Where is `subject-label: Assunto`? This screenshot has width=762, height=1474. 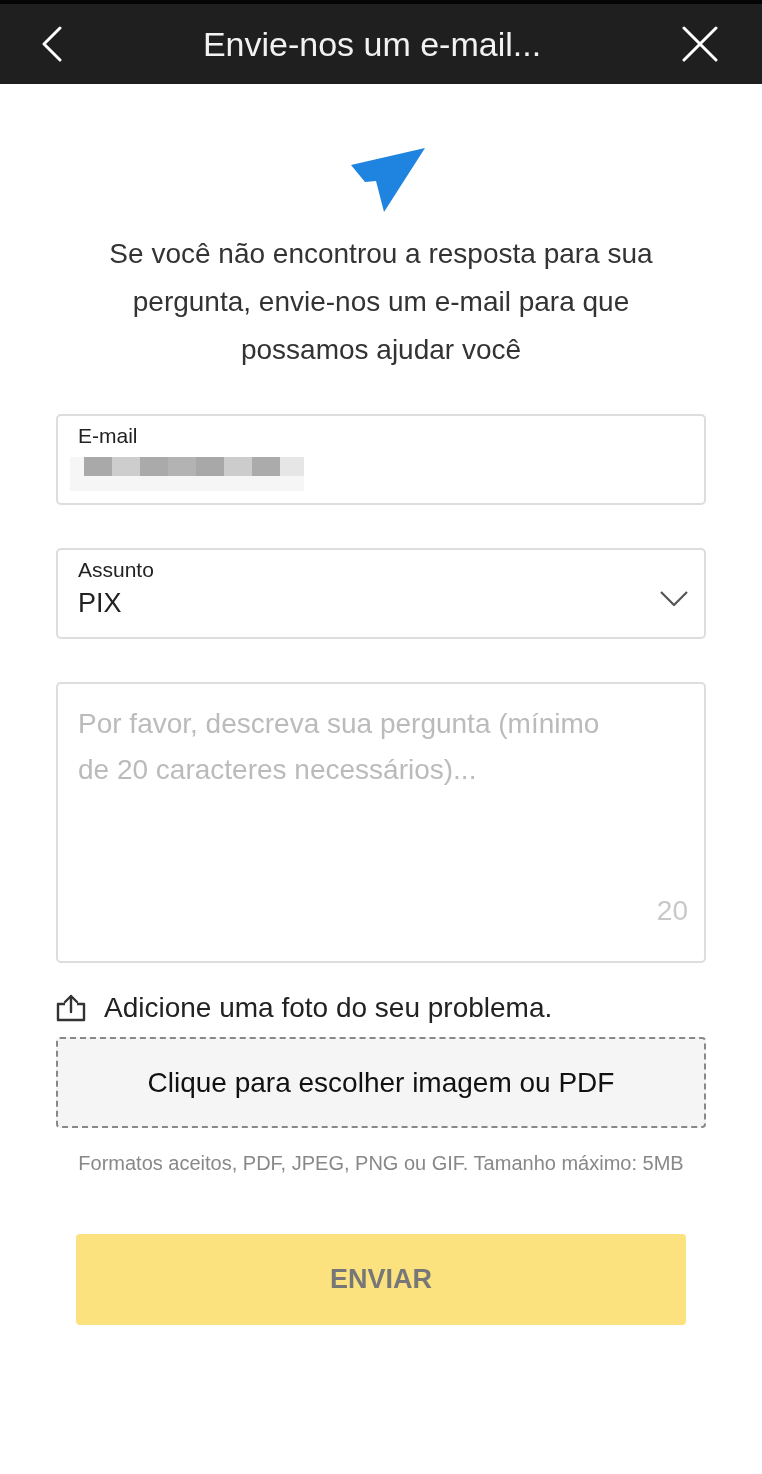
subject-label: Assunto is located at coordinates (116, 570).